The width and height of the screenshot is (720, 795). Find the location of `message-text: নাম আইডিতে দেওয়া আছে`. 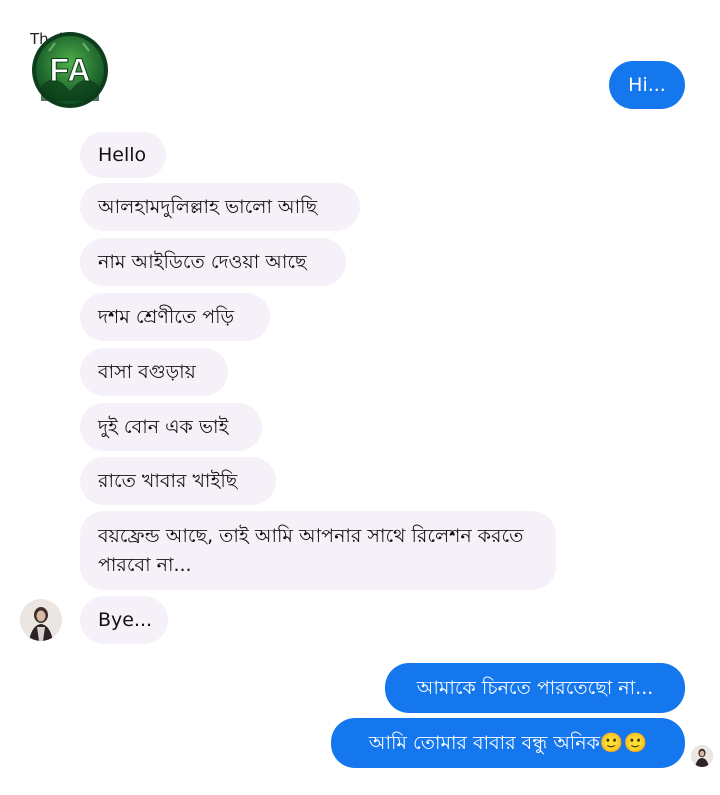

message-text: নাম আইডিতে দেওয়া আছে is located at coordinates (202, 262).